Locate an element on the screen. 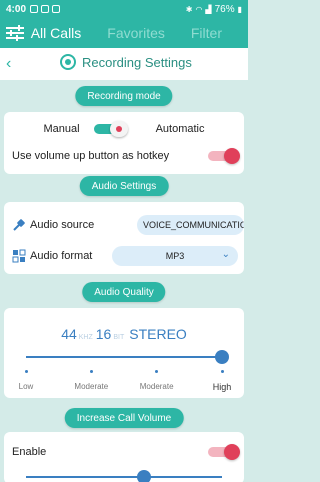 The width and height of the screenshot is (320, 482). record-icon is located at coordinates (68, 62).